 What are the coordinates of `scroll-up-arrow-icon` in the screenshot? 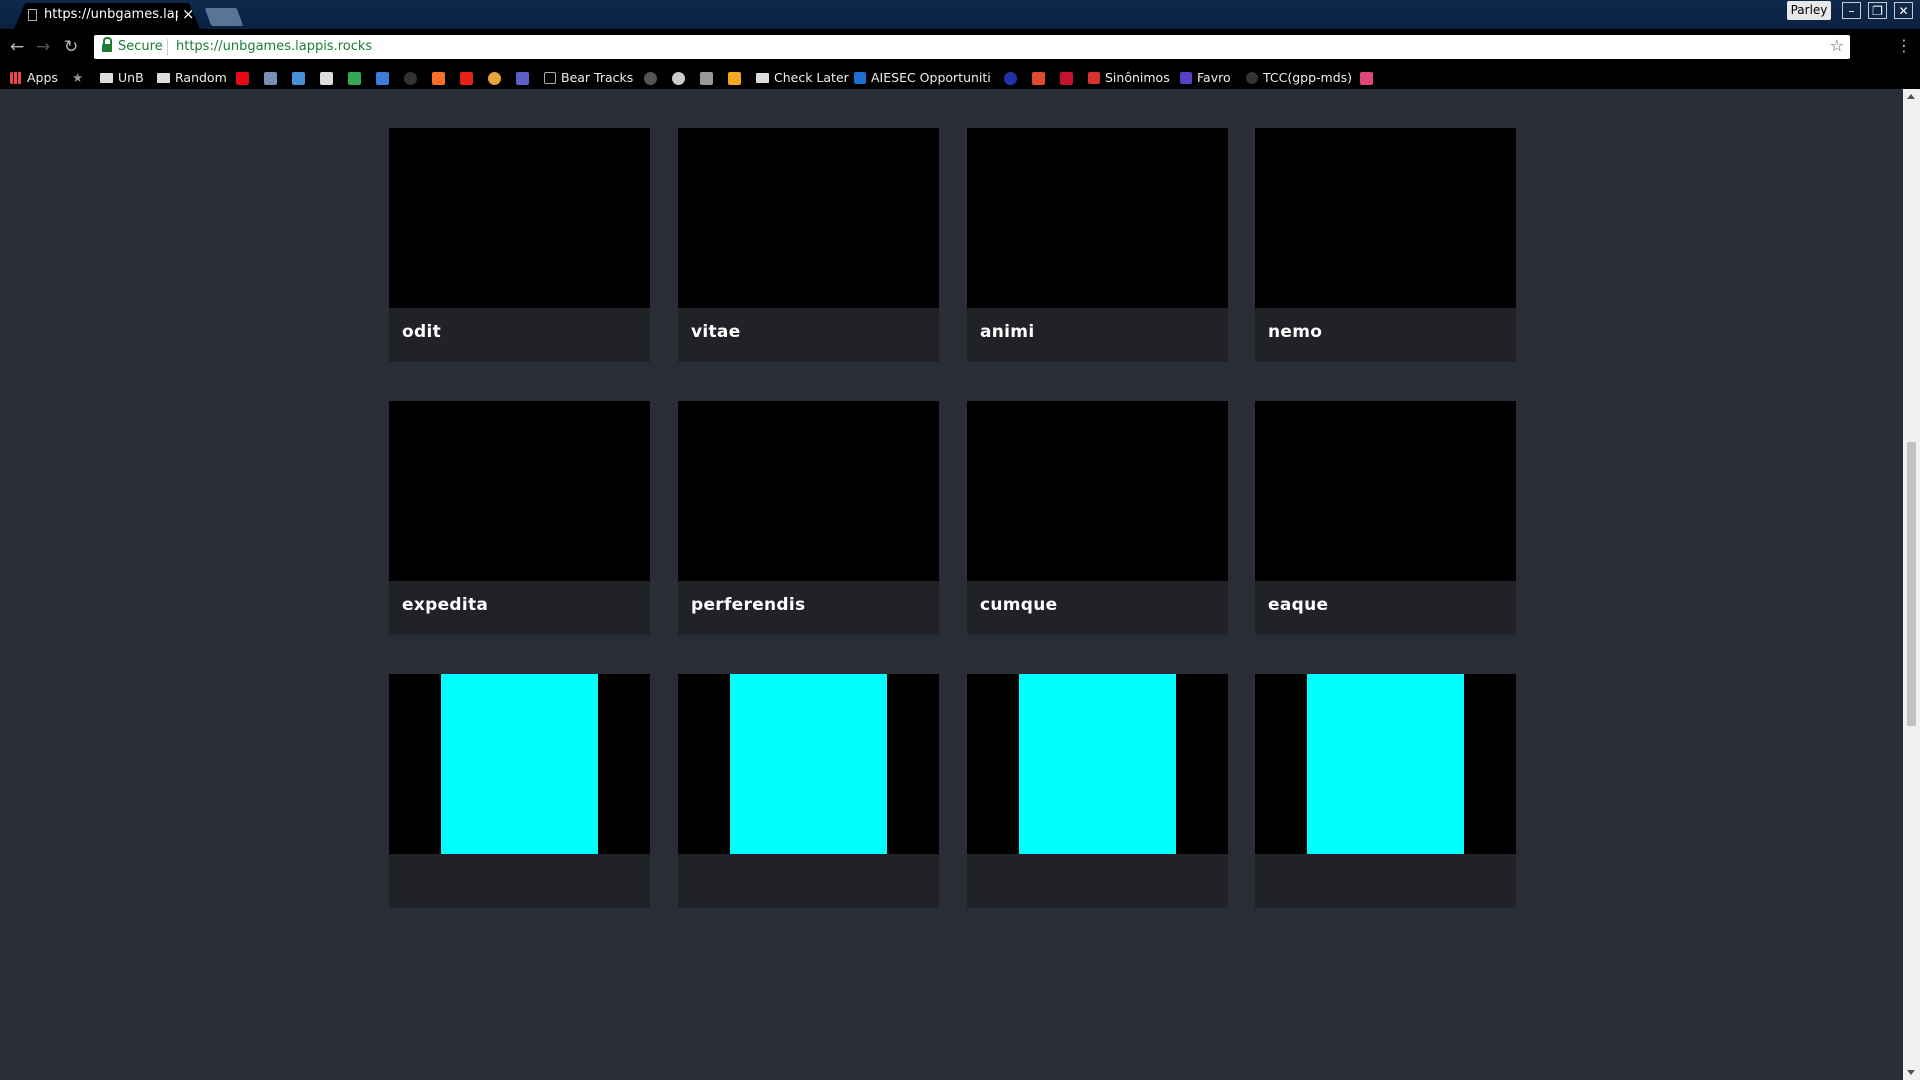 It's located at (1911, 96).